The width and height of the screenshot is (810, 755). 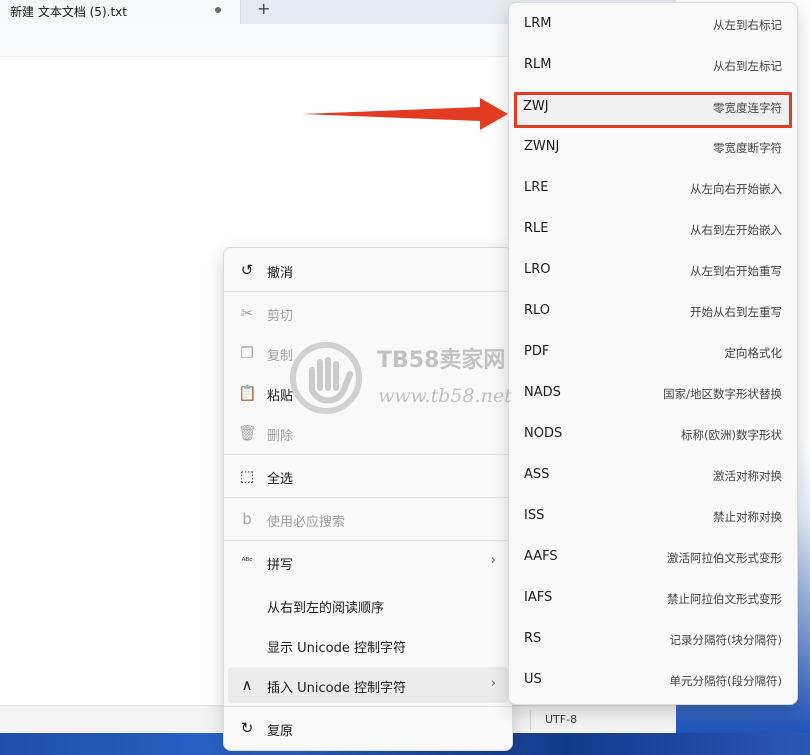 What do you see at coordinates (247, 476) in the screenshot?
I see `select-all-icon: ⬚` at bounding box center [247, 476].